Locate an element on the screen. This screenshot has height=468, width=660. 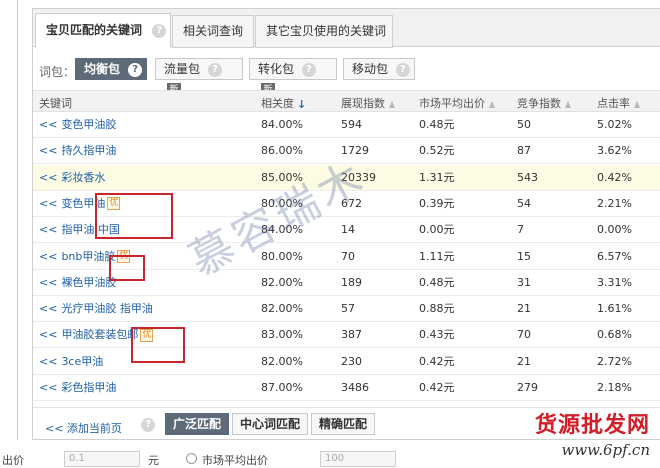
tab-related-keywords: 相关词查询 is located at coordinates (213, 31).